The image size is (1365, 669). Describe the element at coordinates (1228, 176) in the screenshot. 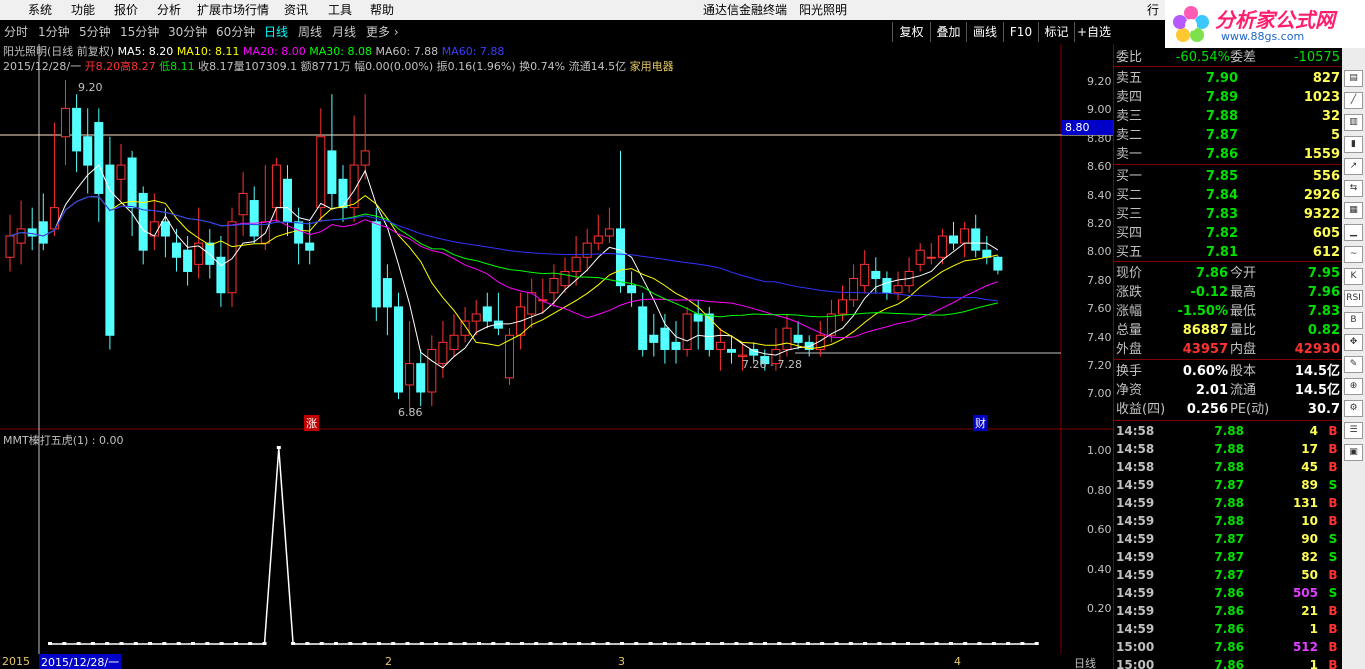

I see `bid-row: 买一 7.85 556` at that location.